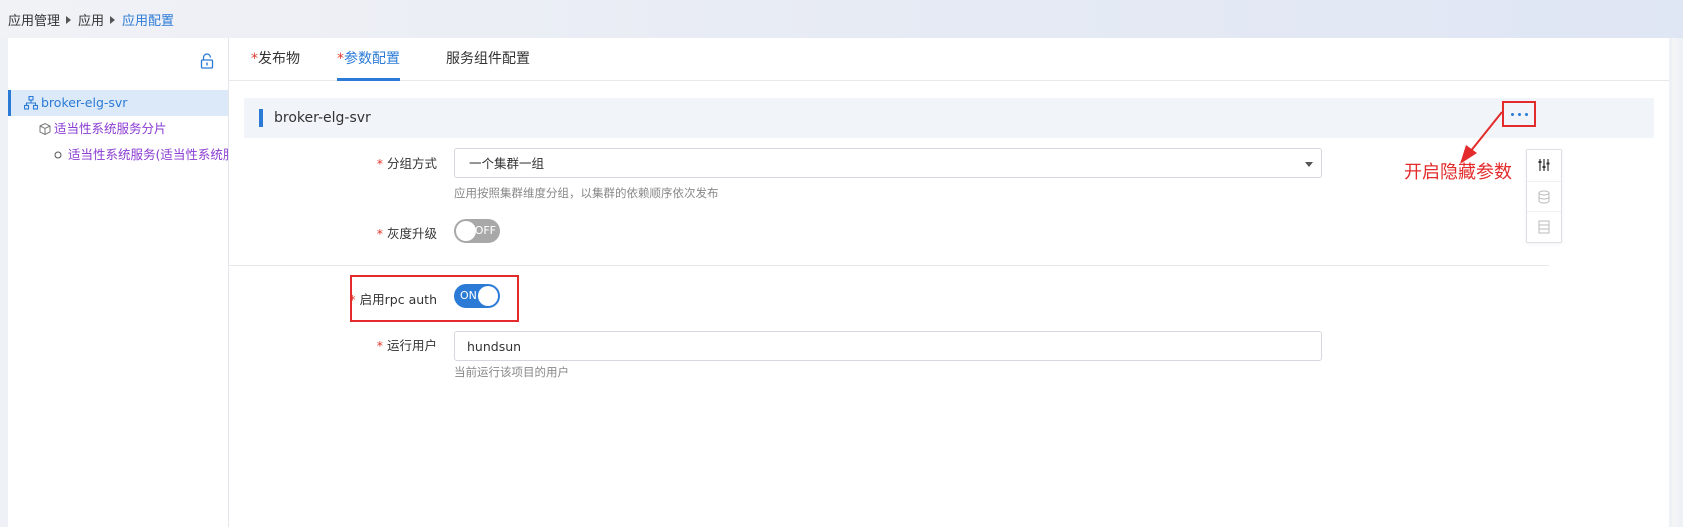  I want to click on tree-node-root: broker-elg-svr, so click(118, 103).